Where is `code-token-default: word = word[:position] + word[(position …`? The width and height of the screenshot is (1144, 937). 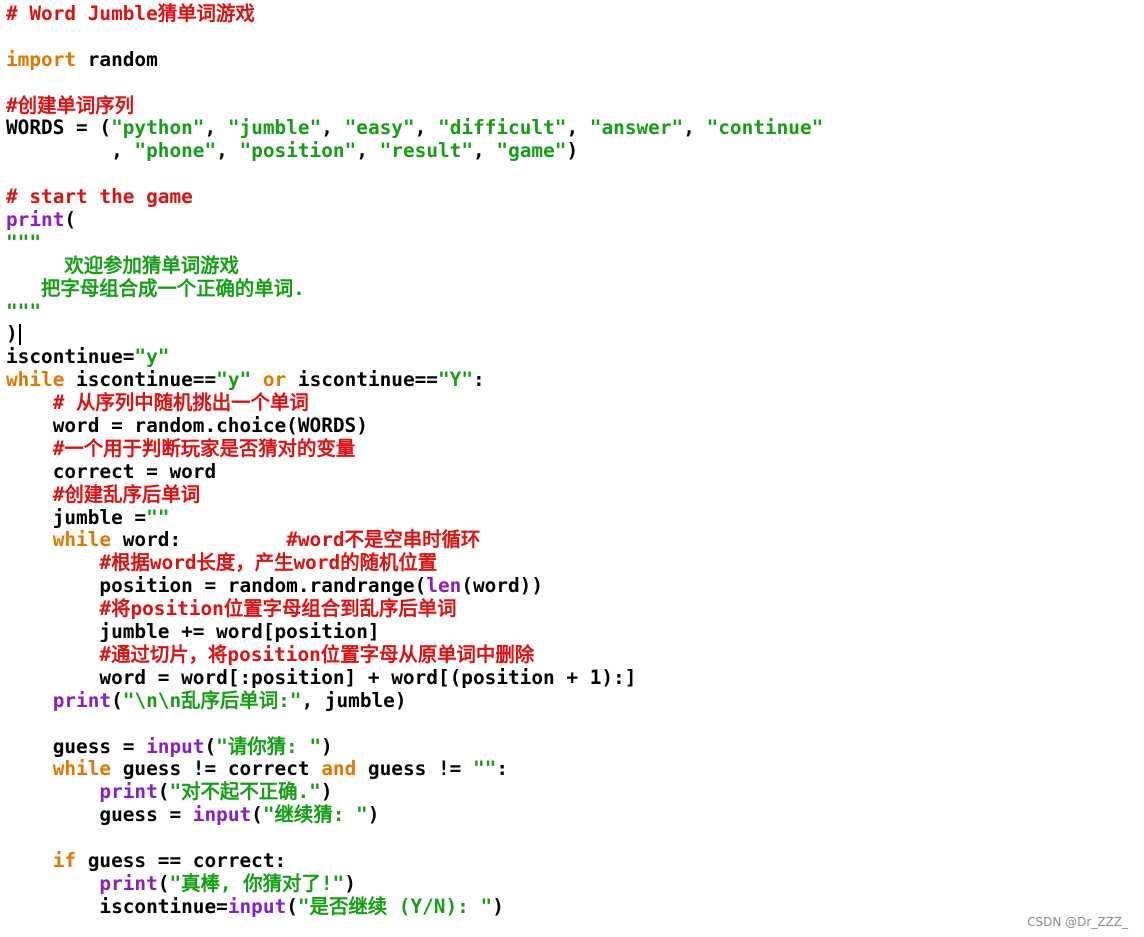
code-token-default: word = word[:position] + word[(position … is located at coordinates (321, 677).